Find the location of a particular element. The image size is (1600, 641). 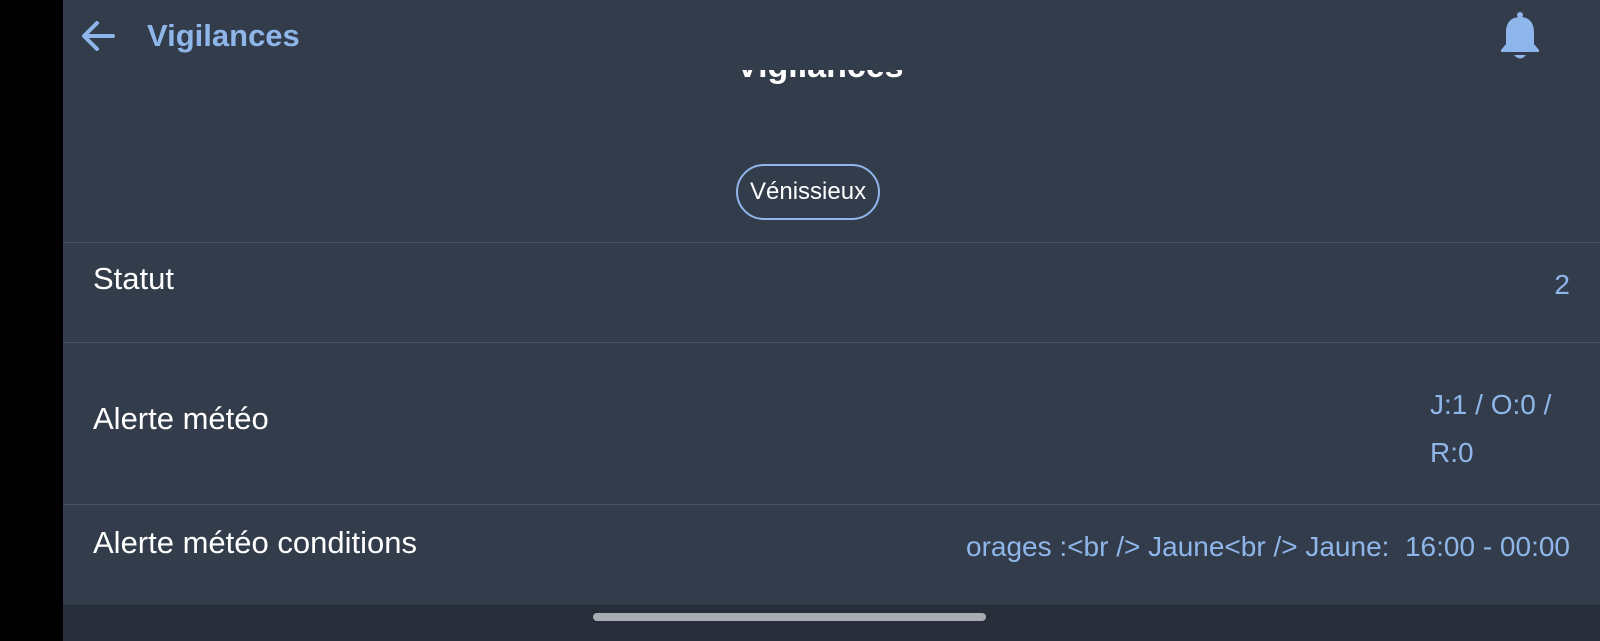

top-app-bar: Vigilances is located at coordinates (831, 35).